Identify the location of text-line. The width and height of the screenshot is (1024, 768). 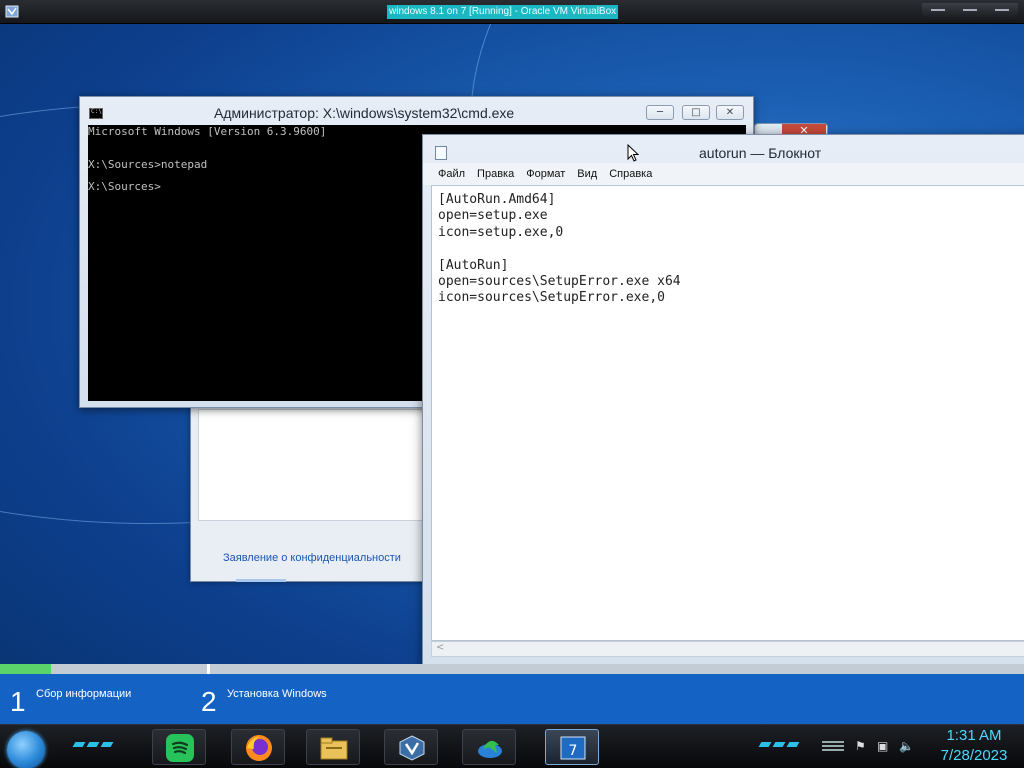
(731, 249).